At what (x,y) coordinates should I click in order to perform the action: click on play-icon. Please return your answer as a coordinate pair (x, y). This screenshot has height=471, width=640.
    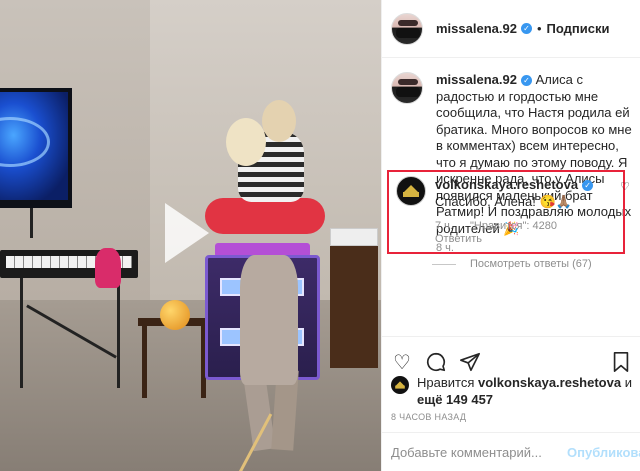
    Looking at the image, I should click on (190, 233).